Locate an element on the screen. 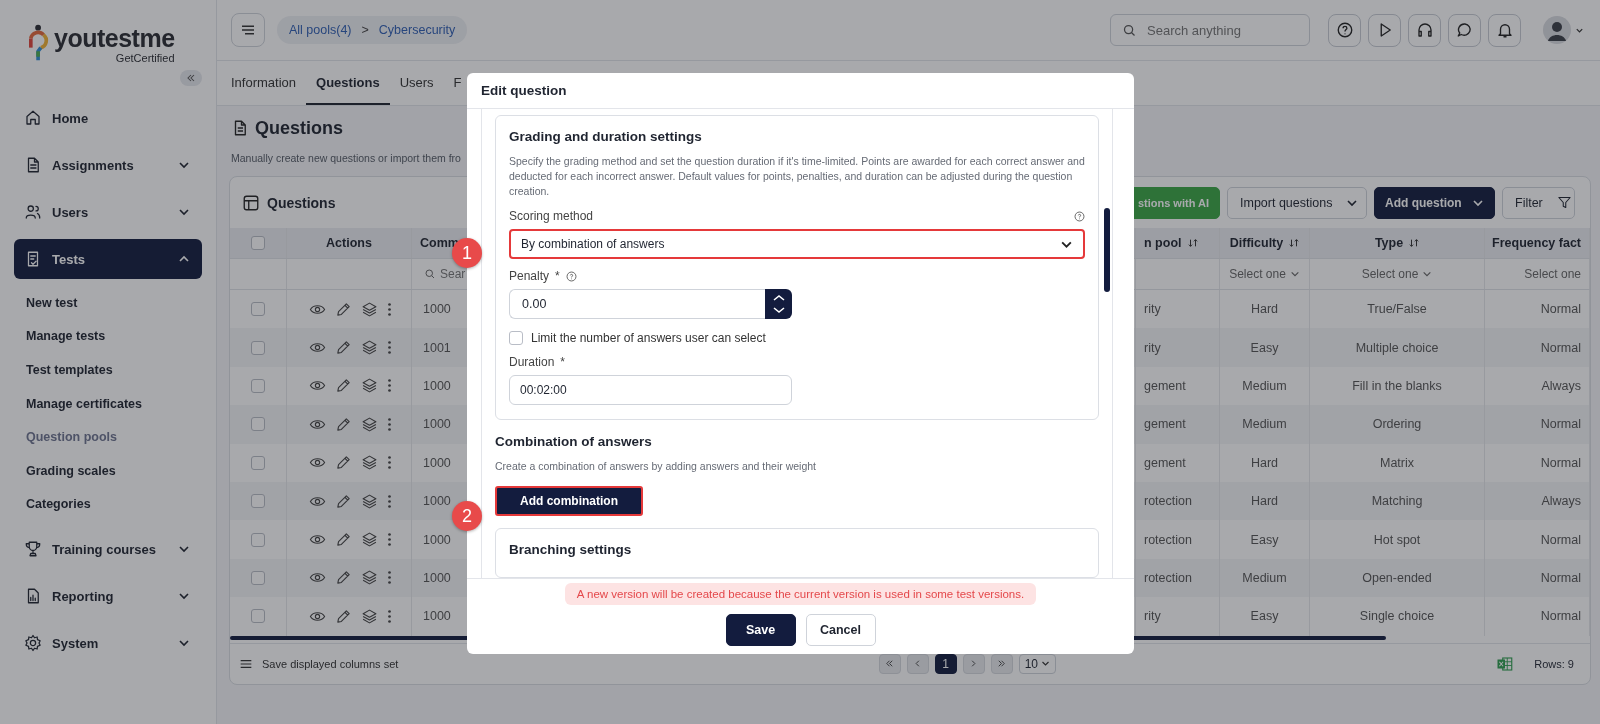 The image size is (1600, 724). first-page-button is located at coordinates (889, 663).